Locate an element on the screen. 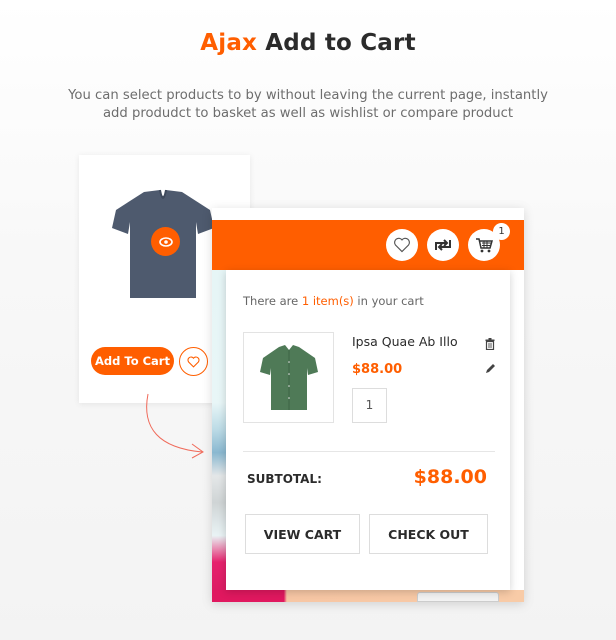 This screenshot has width=616, height=640. subtotal-value: $88.00 is located at coordinates (450, 477).